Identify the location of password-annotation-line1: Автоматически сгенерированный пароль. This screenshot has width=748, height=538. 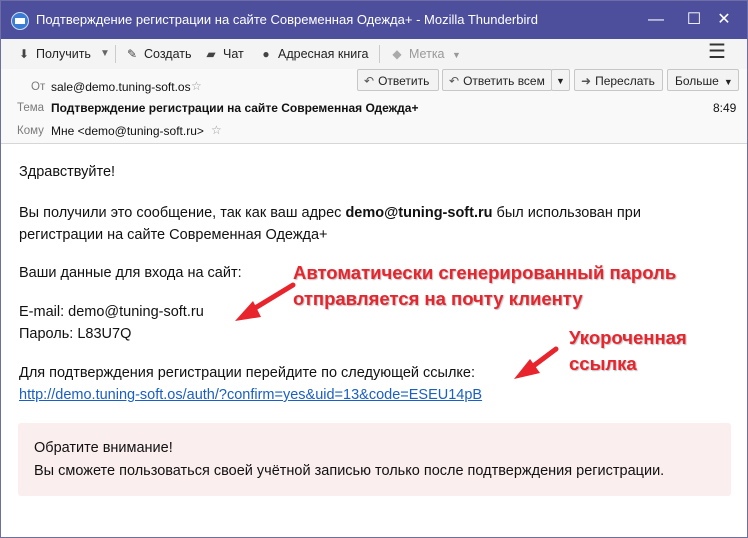
(485, 272).